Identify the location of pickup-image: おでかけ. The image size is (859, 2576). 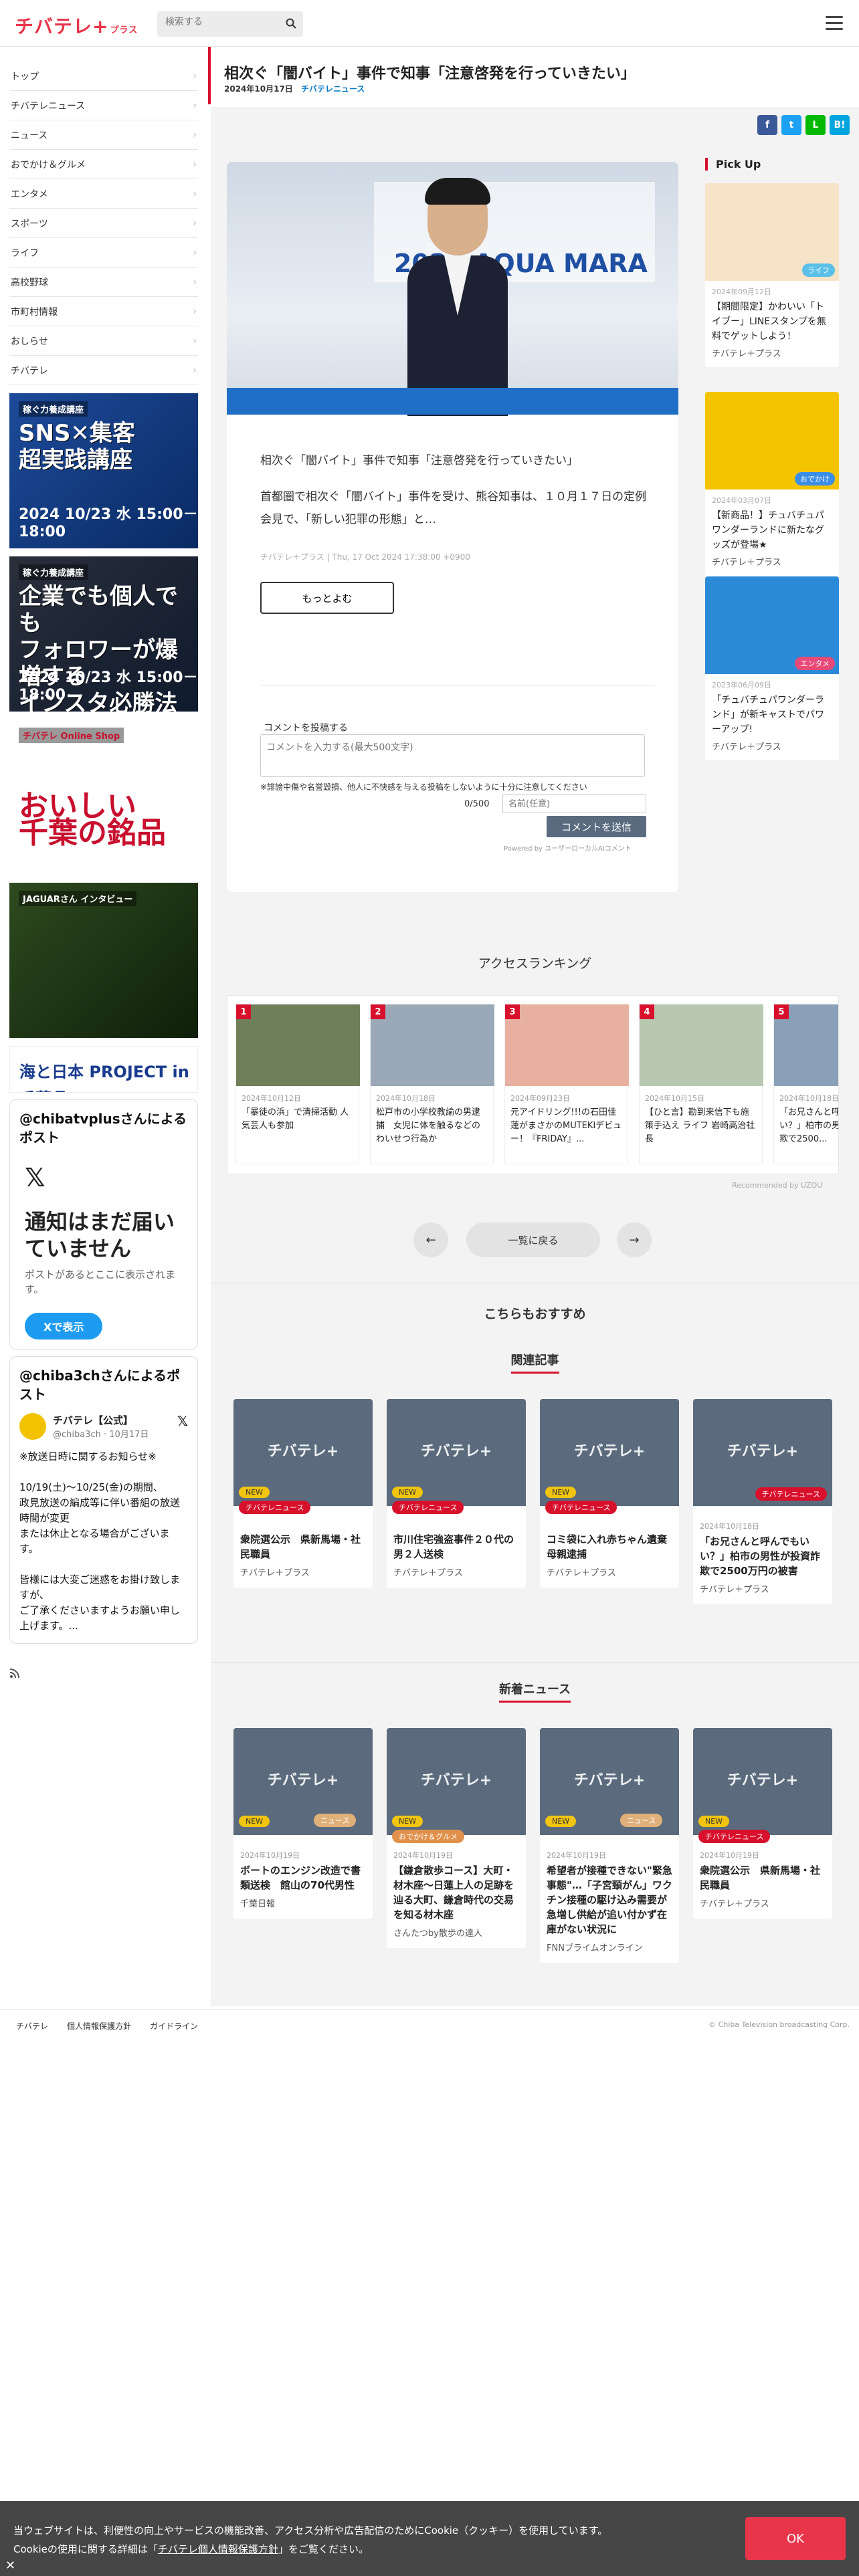
(772, 441).